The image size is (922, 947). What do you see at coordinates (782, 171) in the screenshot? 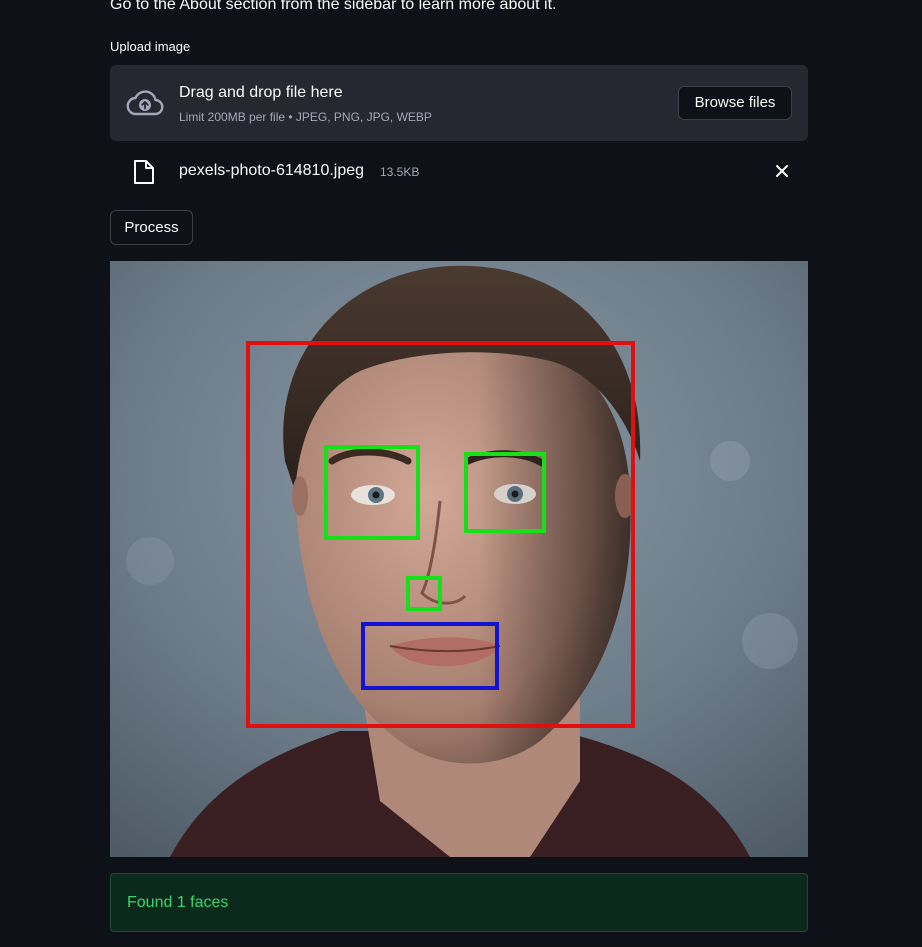
I see `close-icon` at bounding box center [782, 171].